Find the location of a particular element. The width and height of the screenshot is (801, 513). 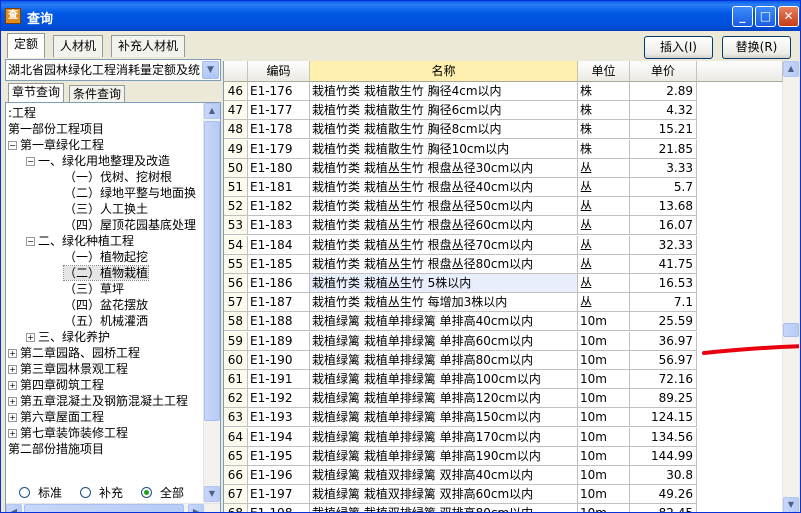

code-cell: E1-177 is located at coordinates (279, 111).